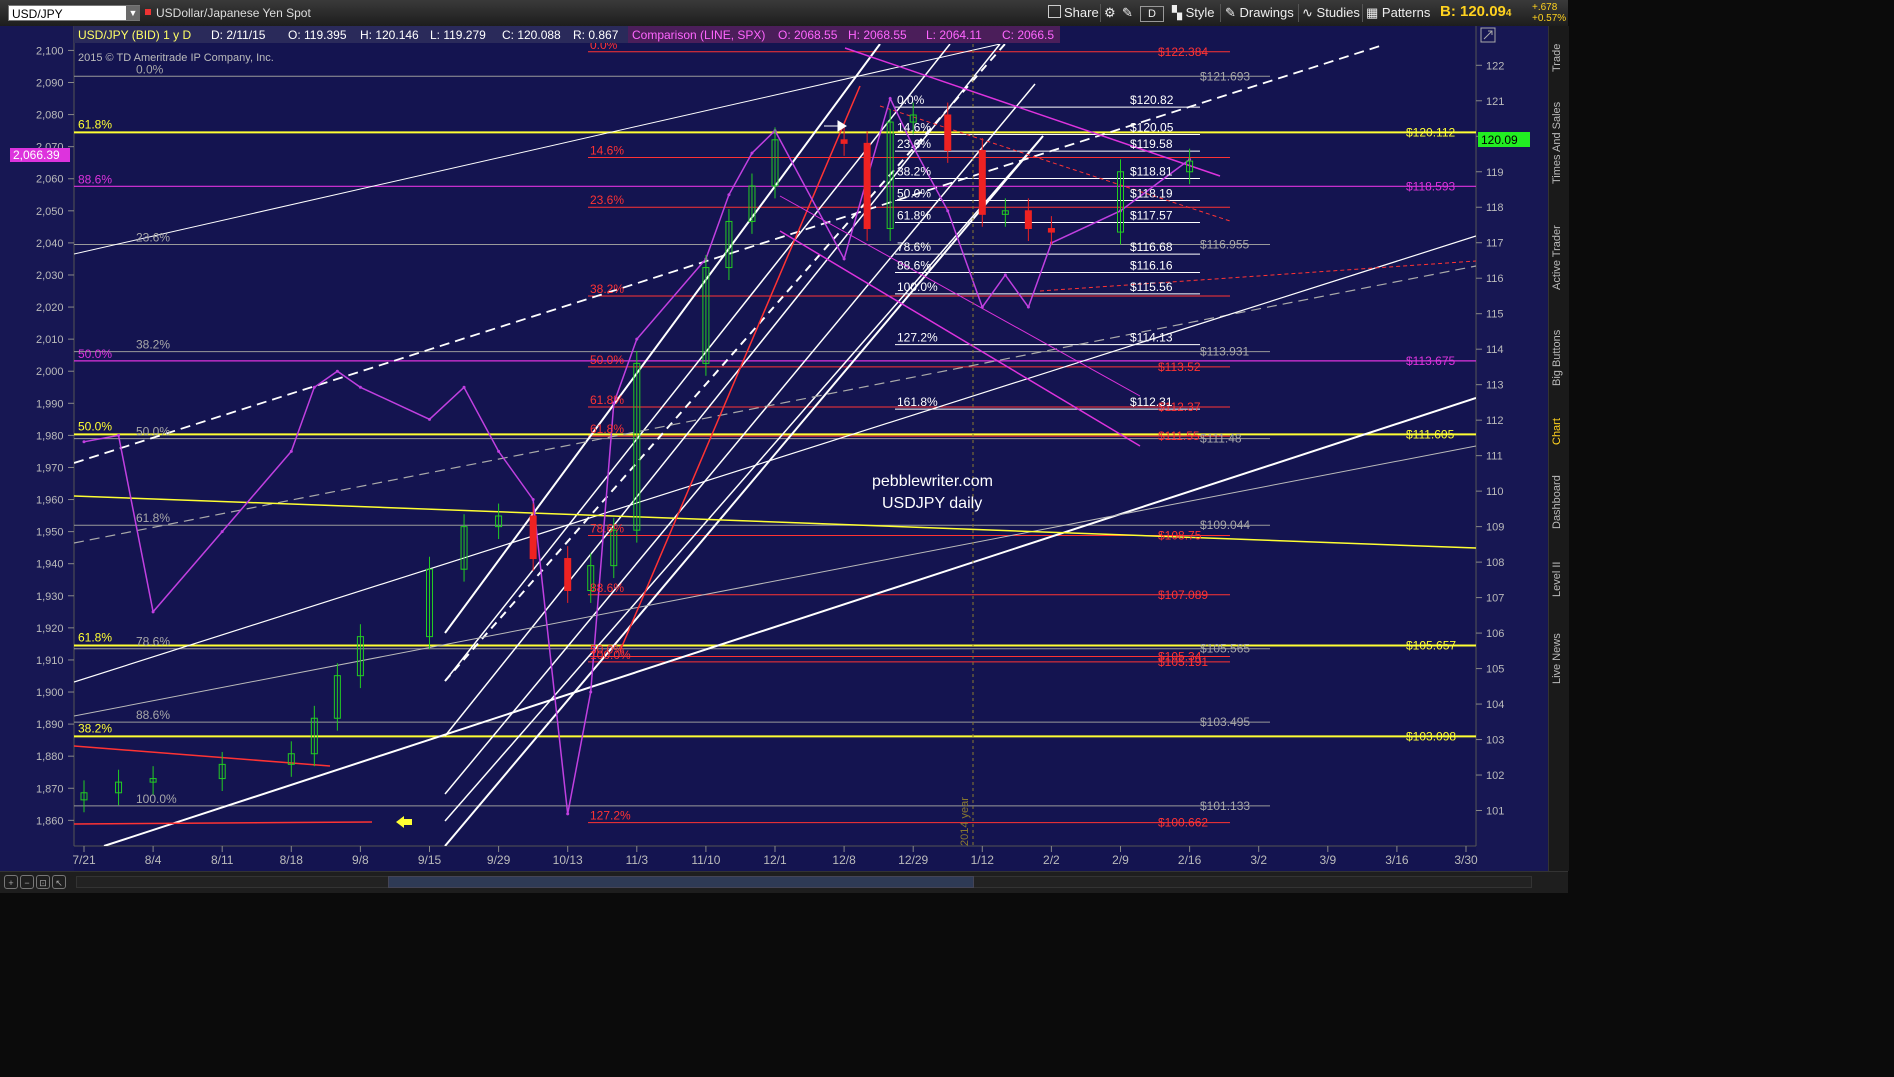  I want to click on fib-yellow-label: 38.2%, so click(95, 728).